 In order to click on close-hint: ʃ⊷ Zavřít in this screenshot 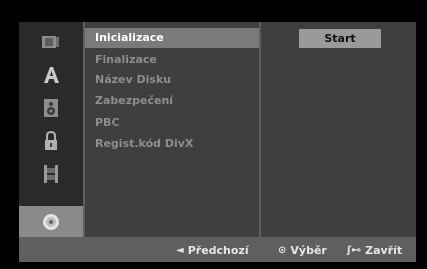, I will do `click(374, 250)`.